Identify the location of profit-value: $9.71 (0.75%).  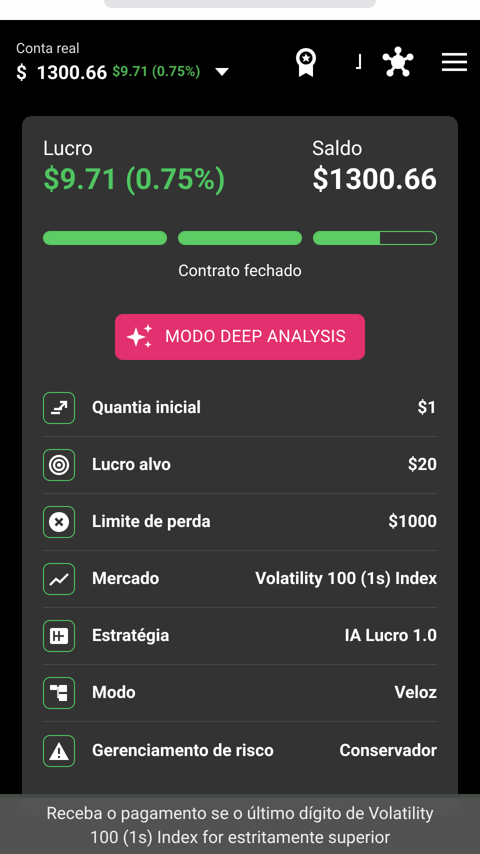
(134, 180).